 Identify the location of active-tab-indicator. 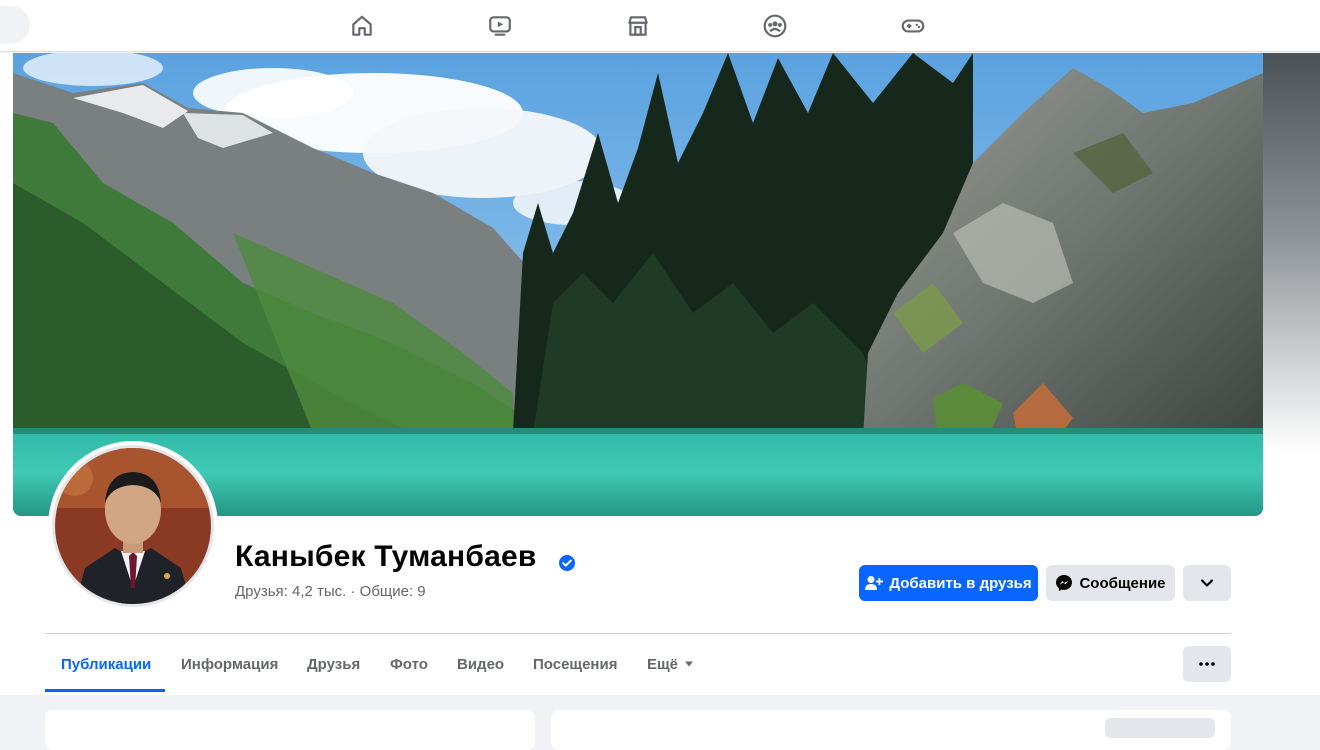
(105, 690).